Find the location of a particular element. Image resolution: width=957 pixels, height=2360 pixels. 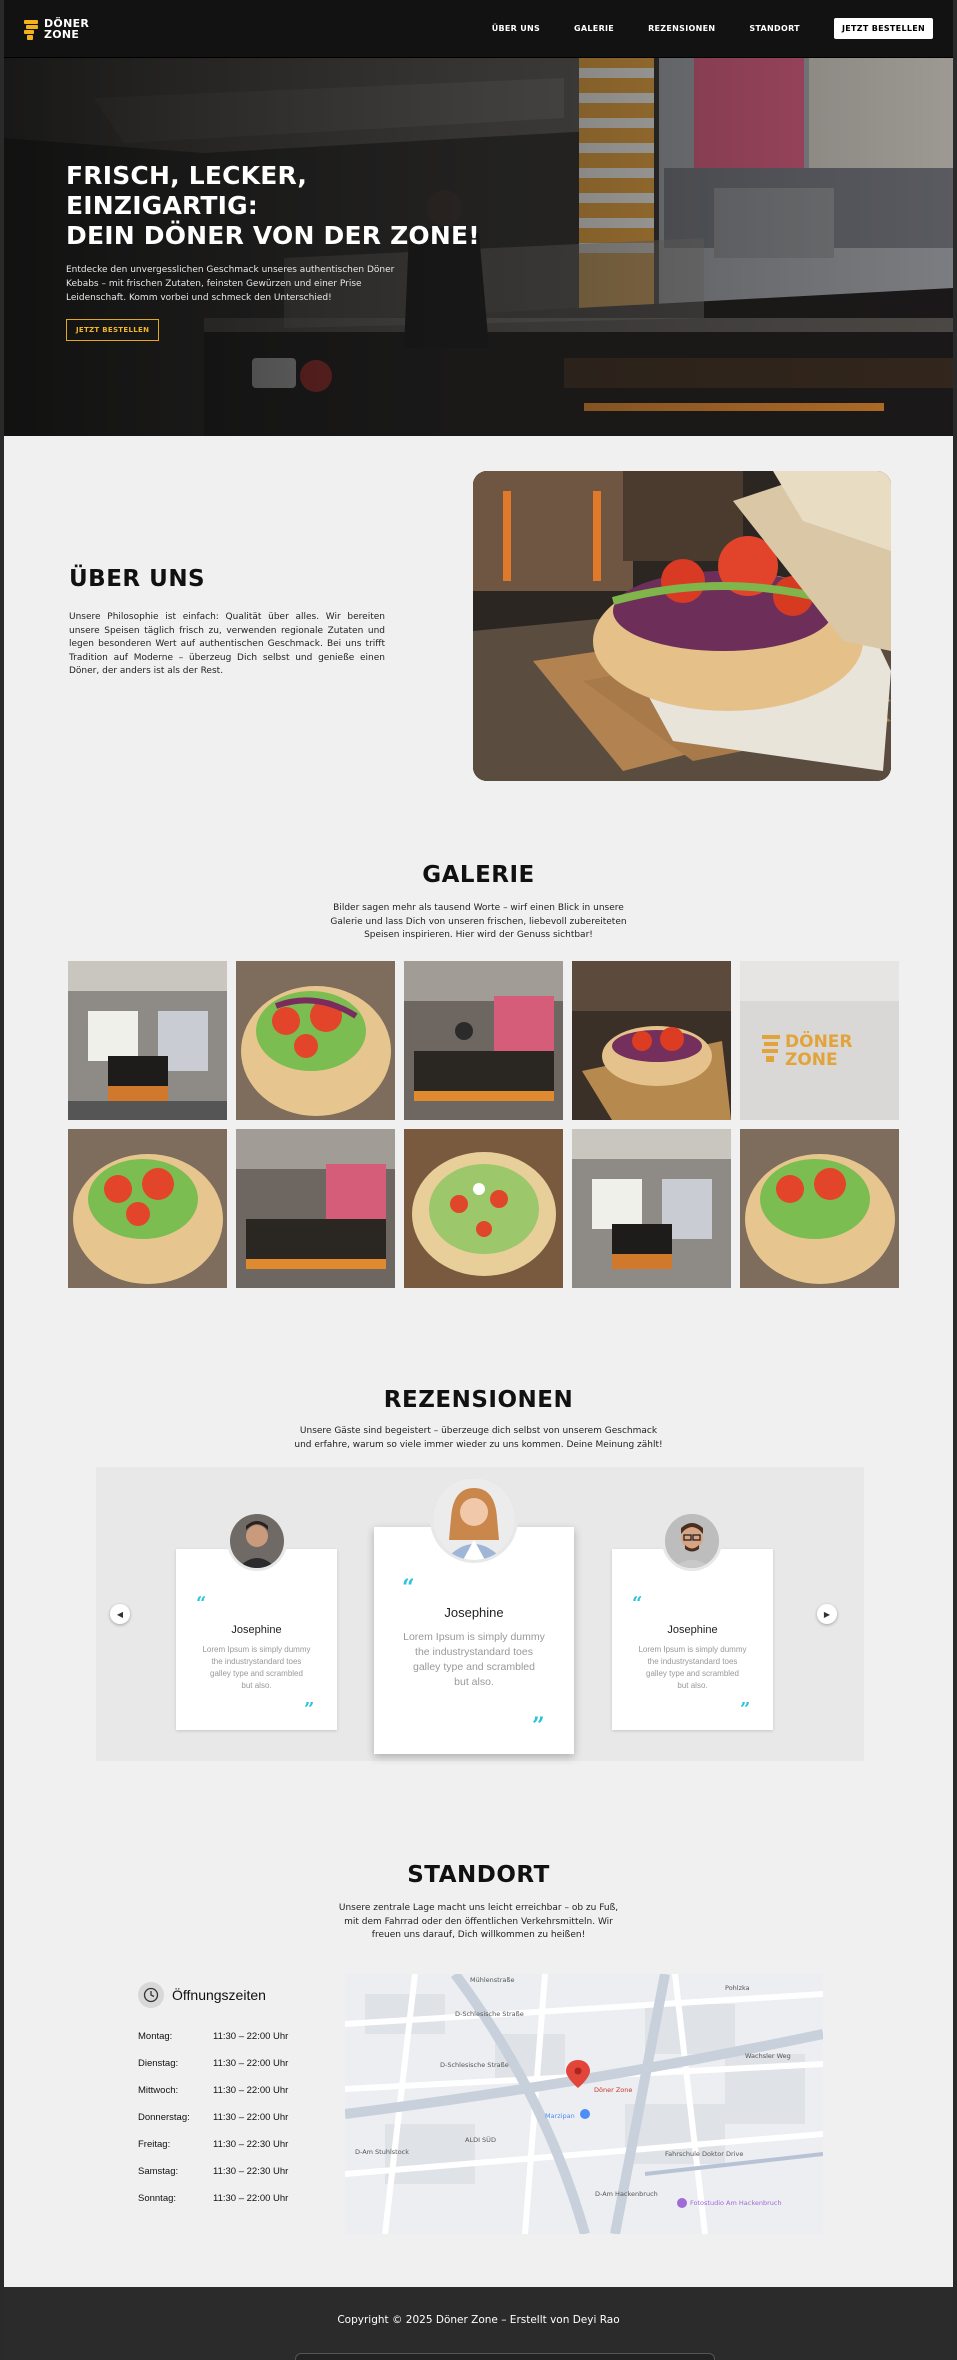

carousel-next-button: ▶ is located at coordinates (827, 1614).